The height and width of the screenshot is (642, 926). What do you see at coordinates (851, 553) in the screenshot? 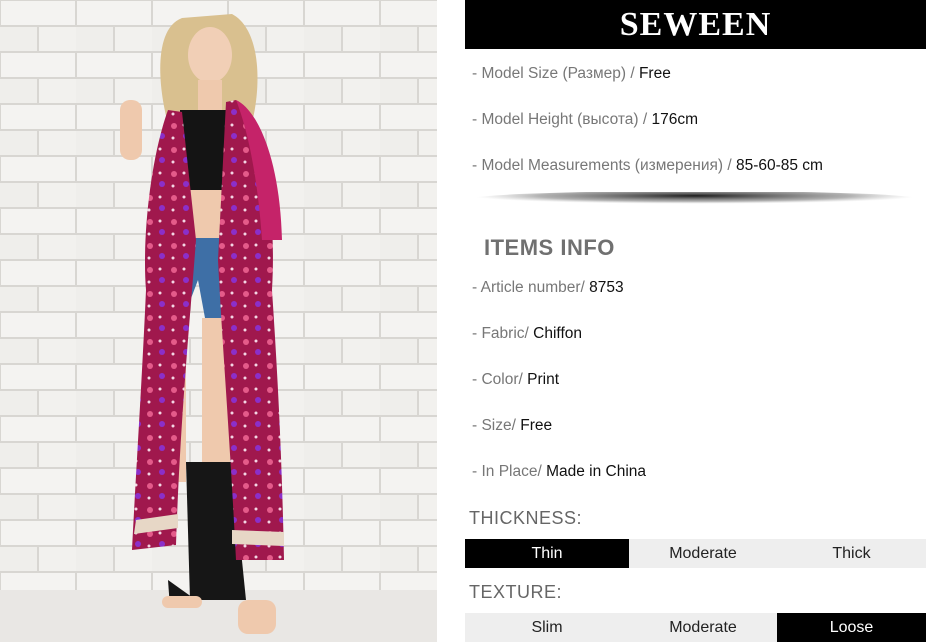
I see `thickness-option-thick: Thick` at bounding box center [851, 553].